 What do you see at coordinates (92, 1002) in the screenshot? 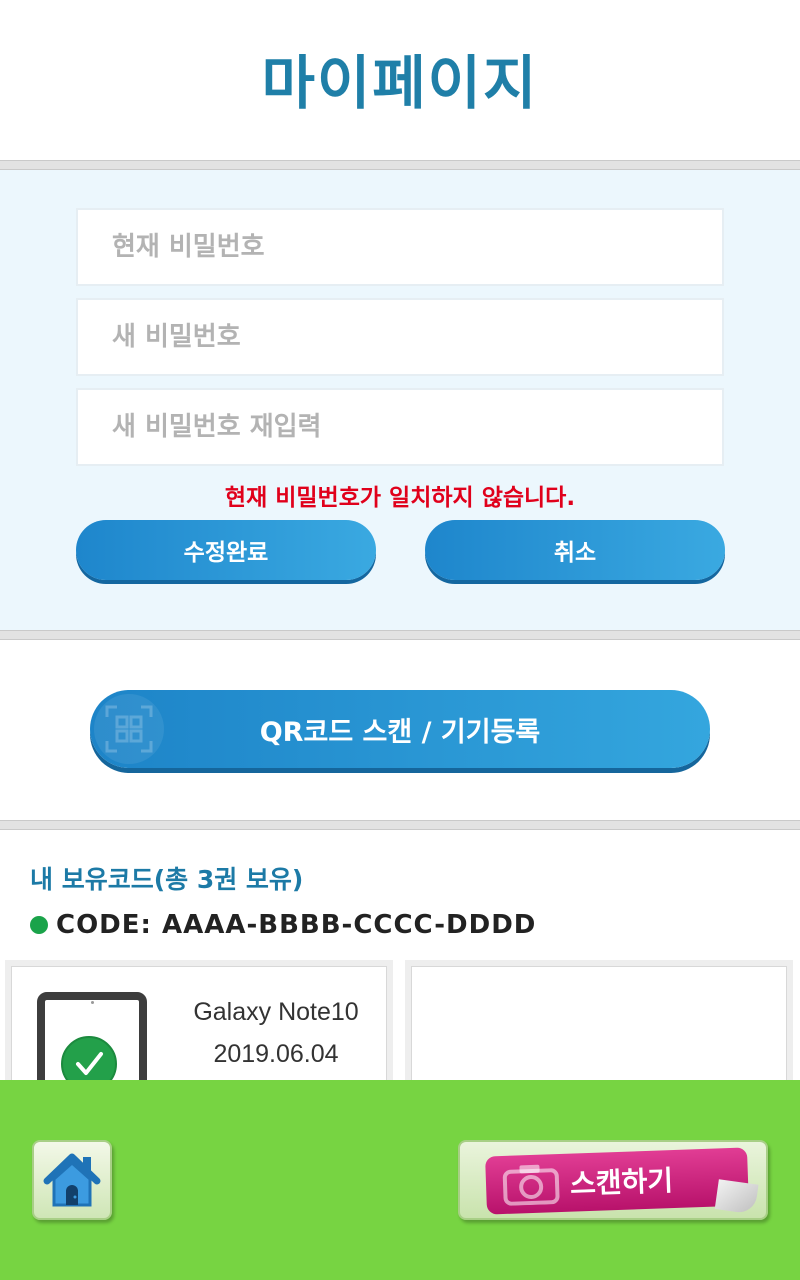
I see `tablet-camera` at bounding box center [92, 1002].